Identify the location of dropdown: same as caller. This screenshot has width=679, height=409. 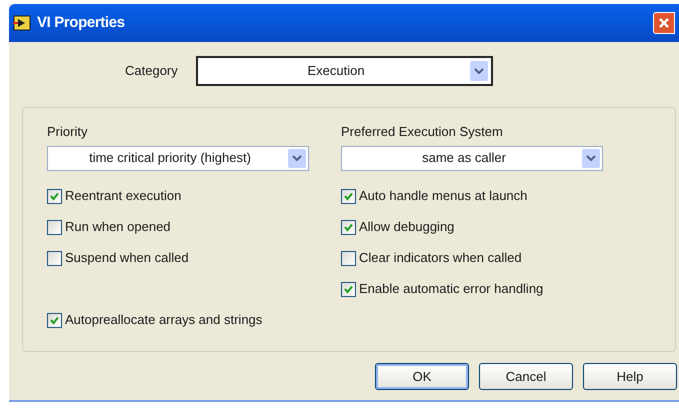
(472, 158).